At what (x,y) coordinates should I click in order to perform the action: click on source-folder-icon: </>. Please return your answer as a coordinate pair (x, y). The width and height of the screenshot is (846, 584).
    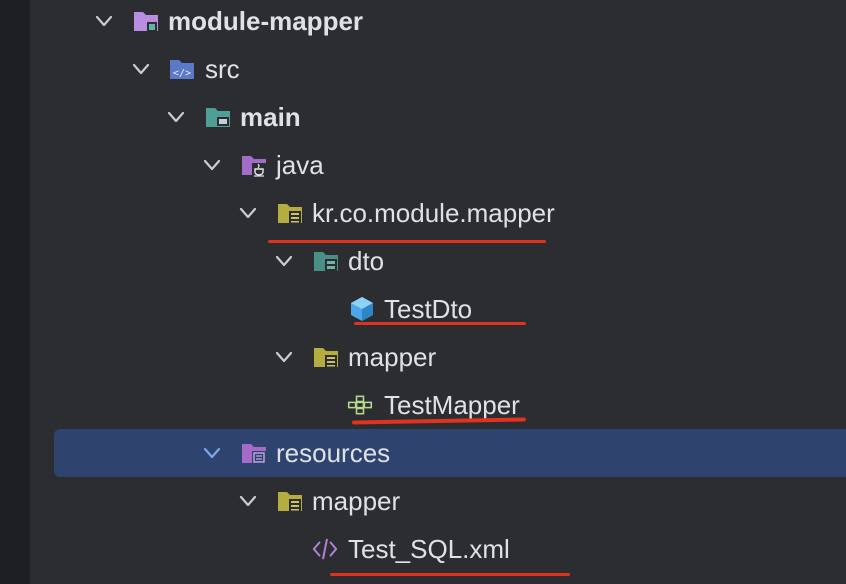
    Looking at the image, I should click on (182, 69).